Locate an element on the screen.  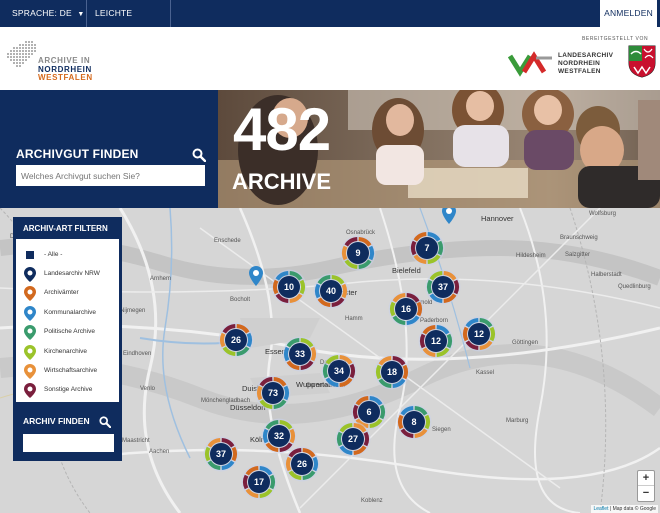
cluster-marker: 27 is located at coordinates (353, 439).